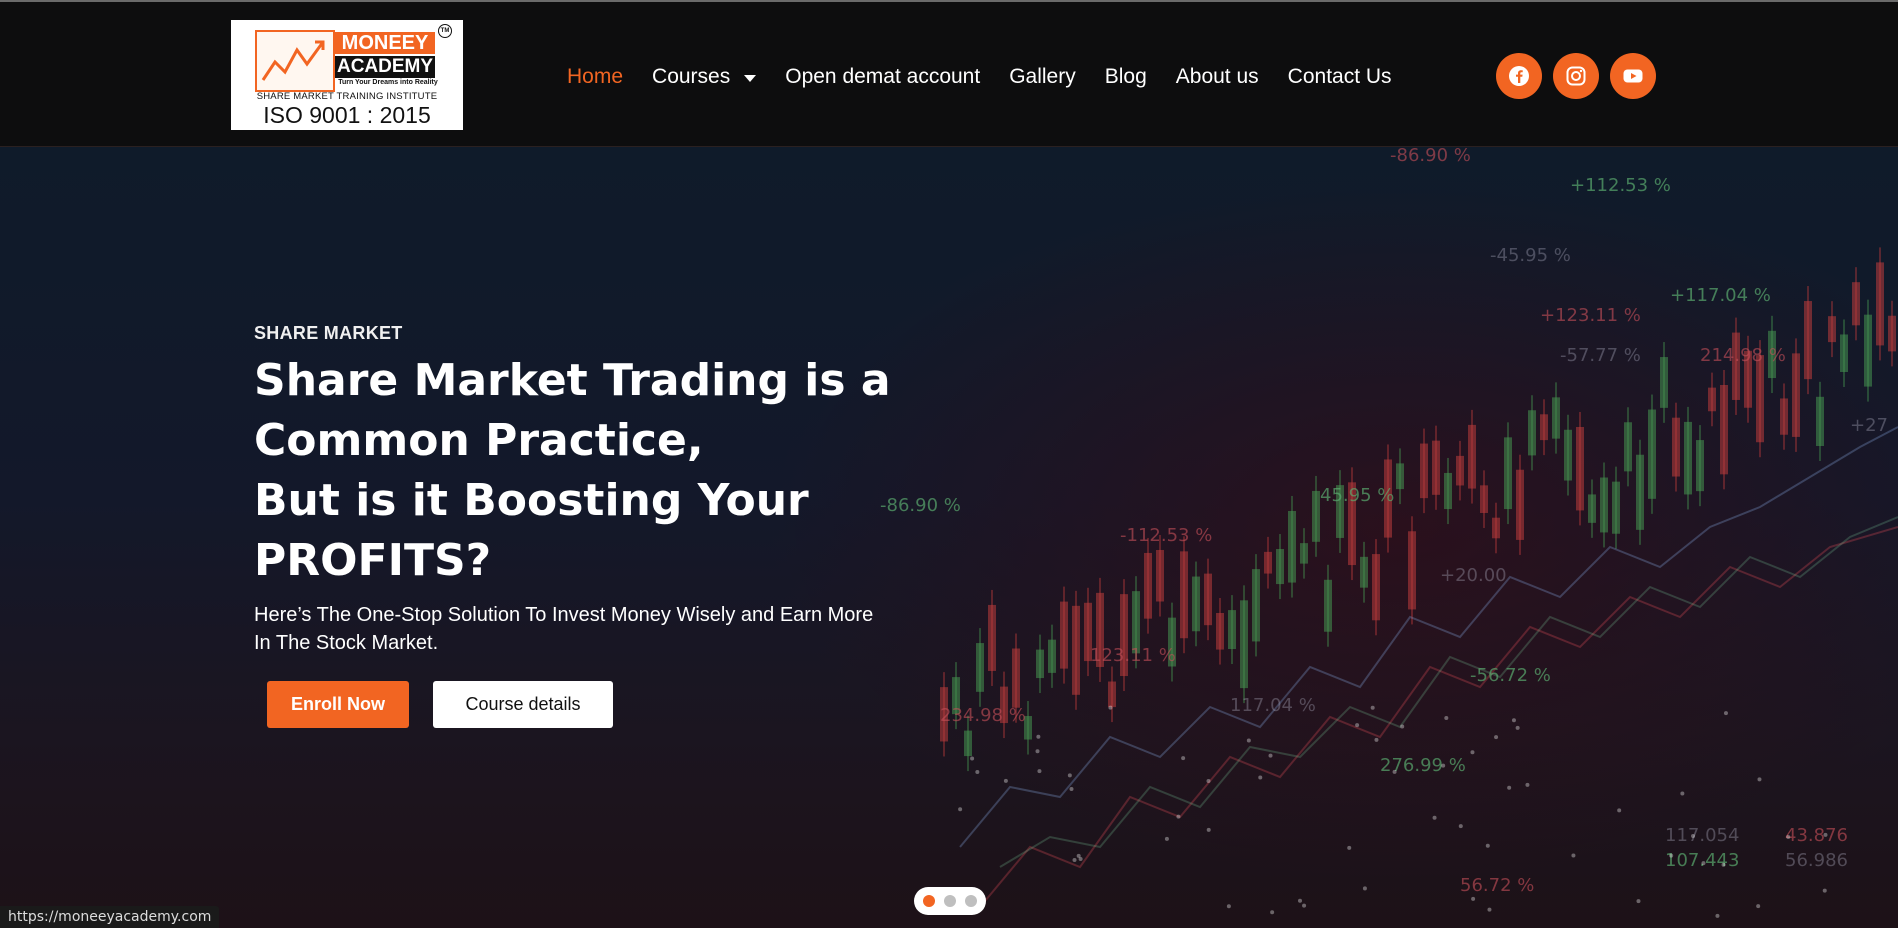 The image size is (1898, 928). Describe the element at coordinates (704, 77) in the screenshot. I see `nav-courses: Courses` at that location.